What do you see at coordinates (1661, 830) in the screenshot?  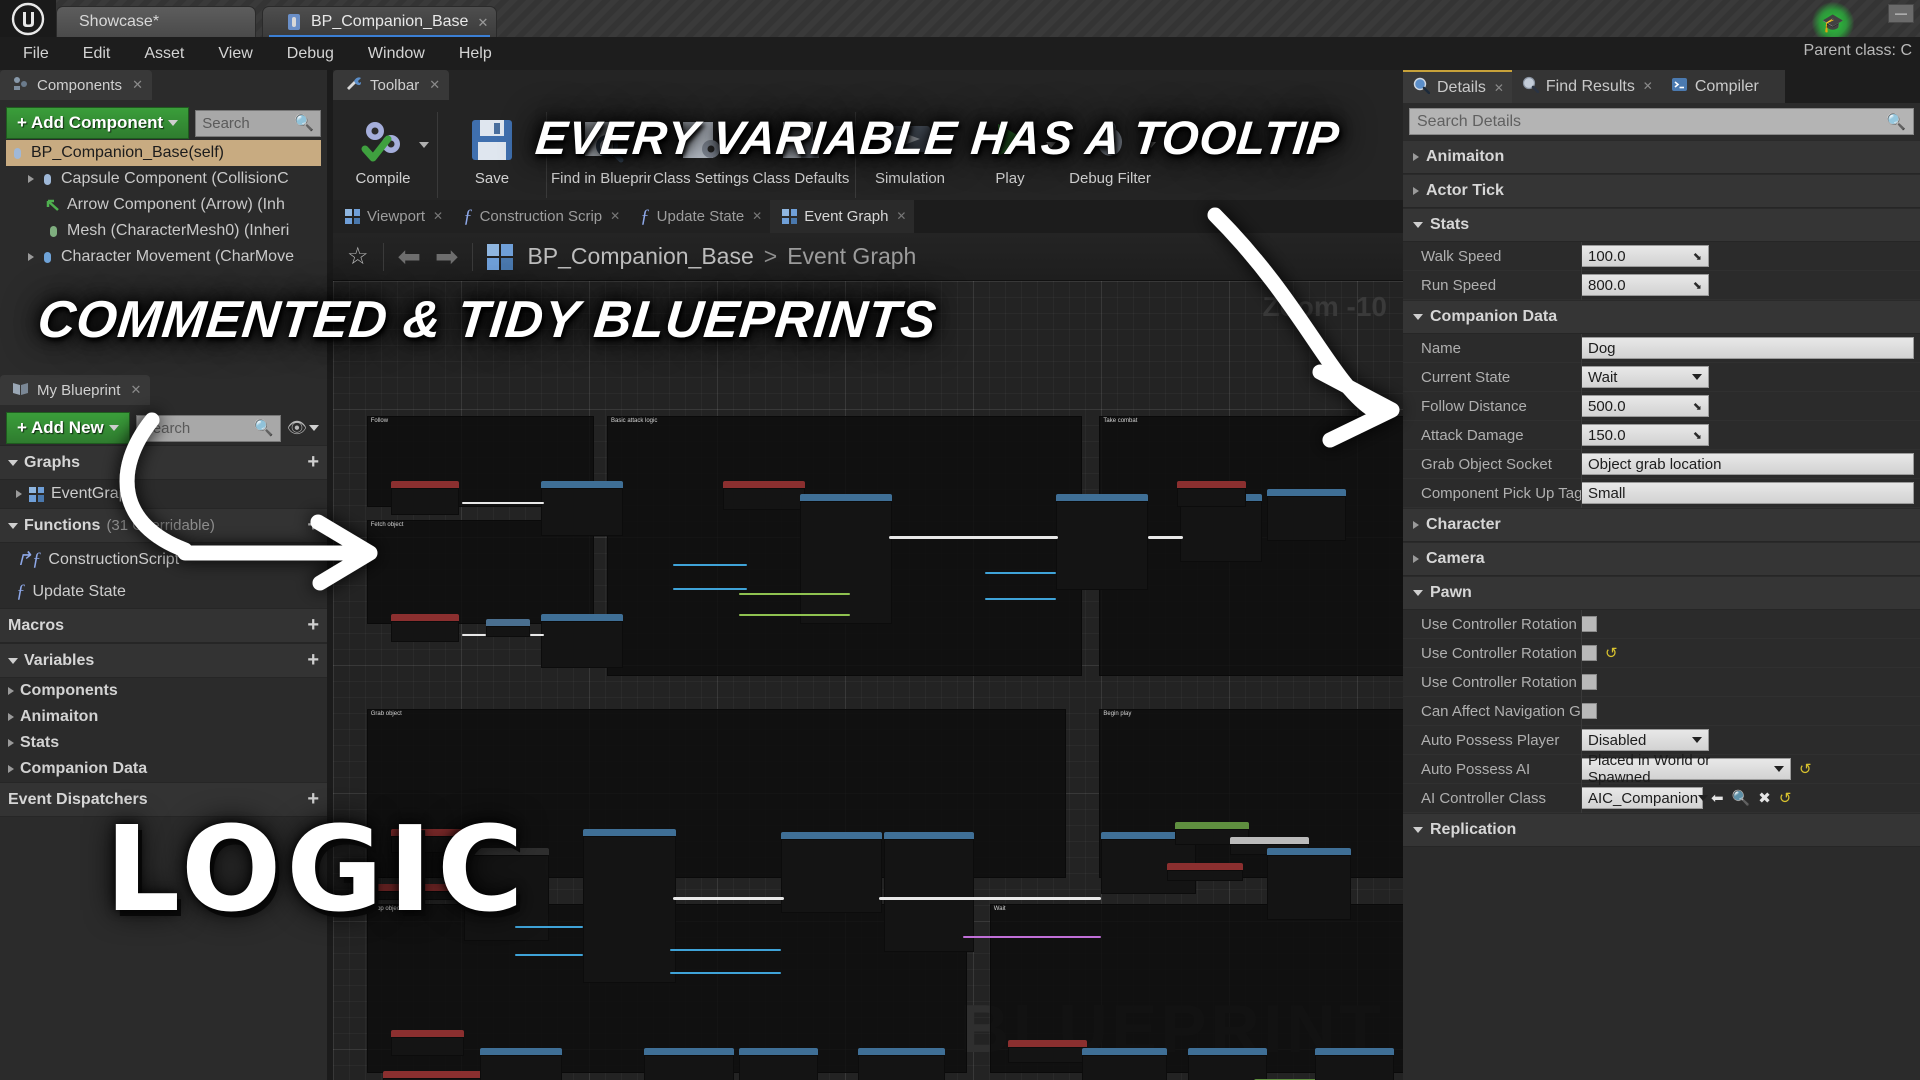 I see `details-category-replication: Replication` at bounding box center [1661, 830].